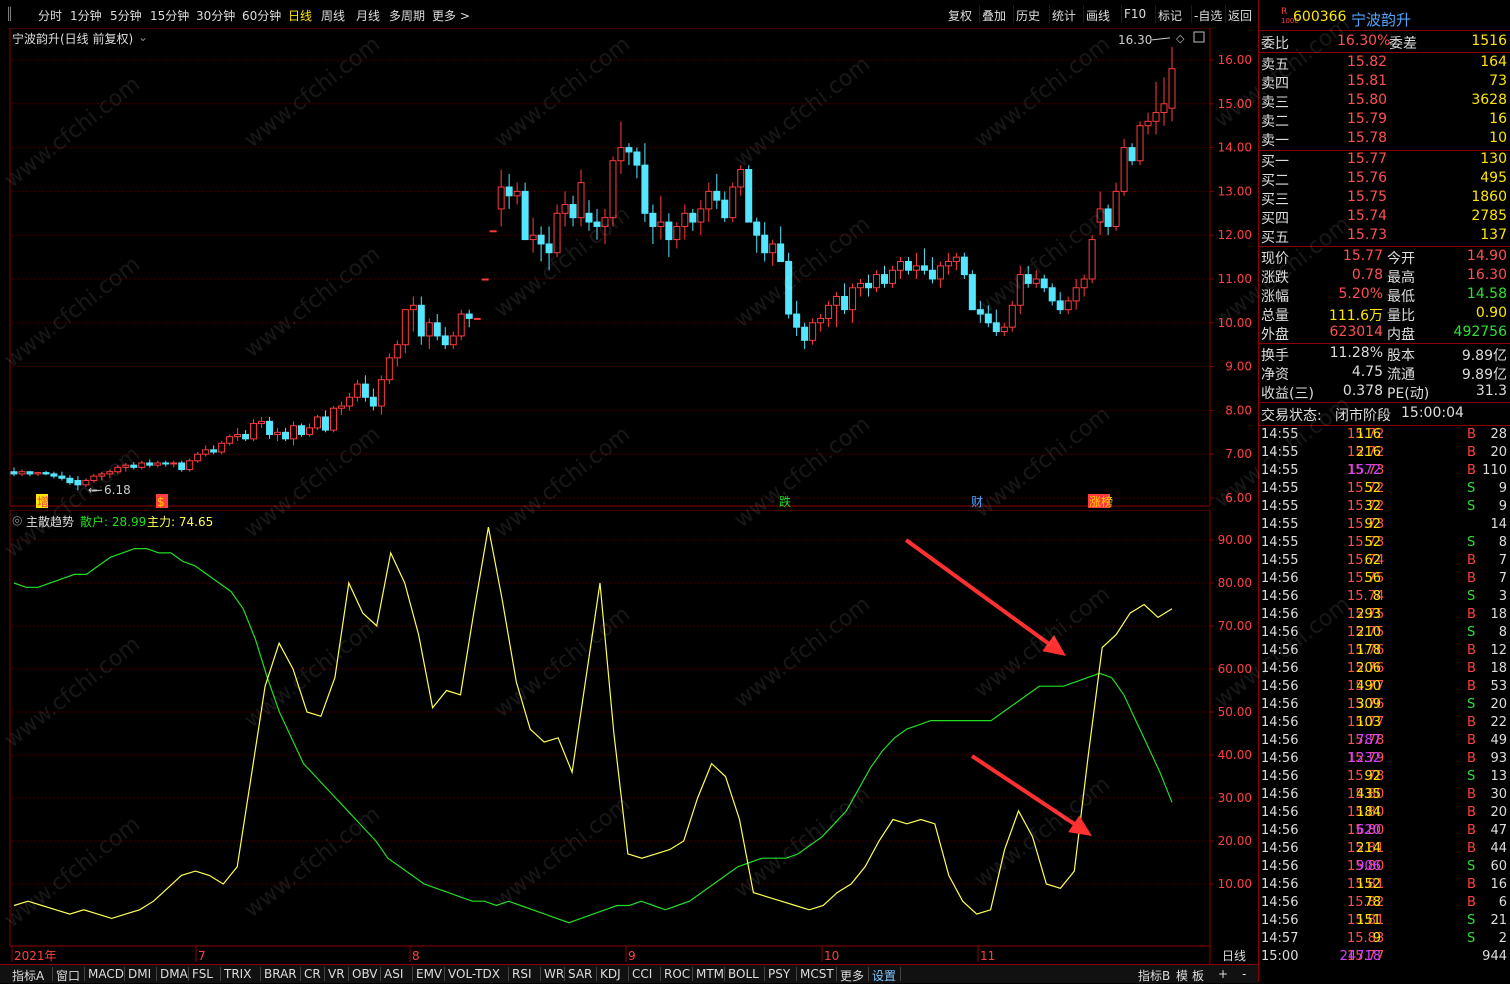 The height and width of the screenshot is (984, 1510). Describe the element at coordinates (368, 15) in the screenshot. I see `period-tab-8: 月线` at that location.